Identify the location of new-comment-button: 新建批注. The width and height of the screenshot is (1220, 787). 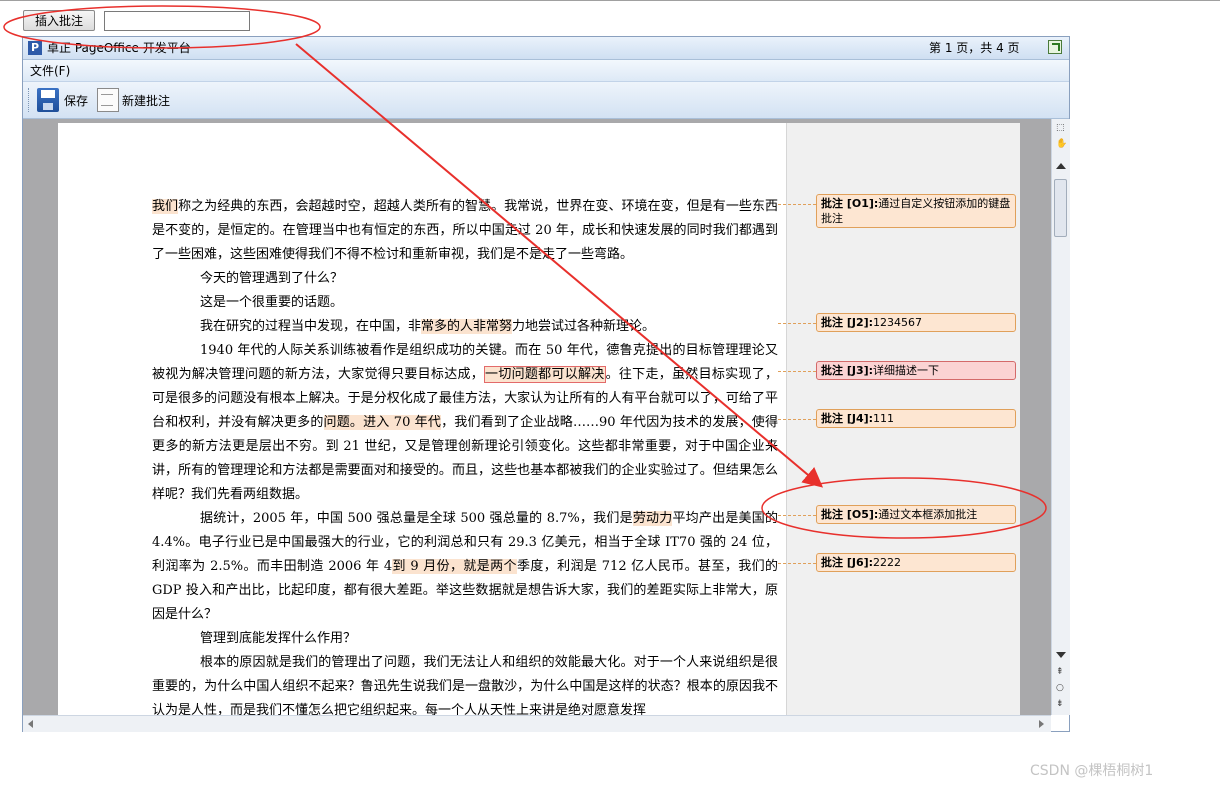
(137, 100).